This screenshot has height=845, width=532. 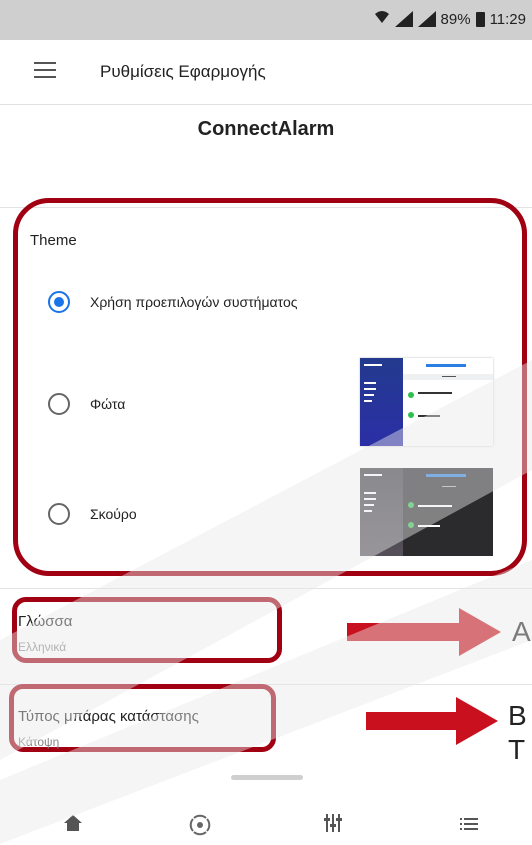 What do you see at coordinates (108, 404) in the screenshot?
I see `option-light-label: Φώτα` at bounding box center [108, 404].